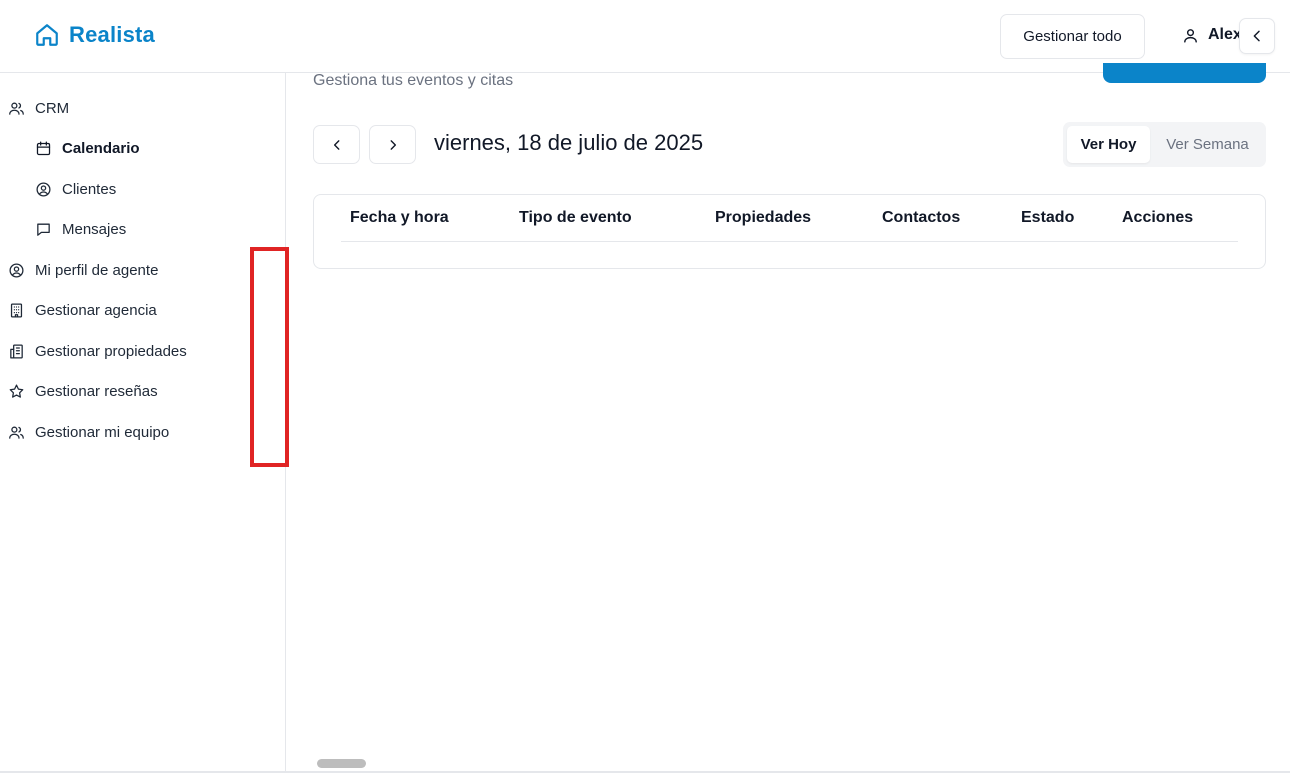 The width and height of the screenshot is (1290, 773). Describe the element at coordinates (43, 147) in the screenshot. I see `calendar-icon` at that location.